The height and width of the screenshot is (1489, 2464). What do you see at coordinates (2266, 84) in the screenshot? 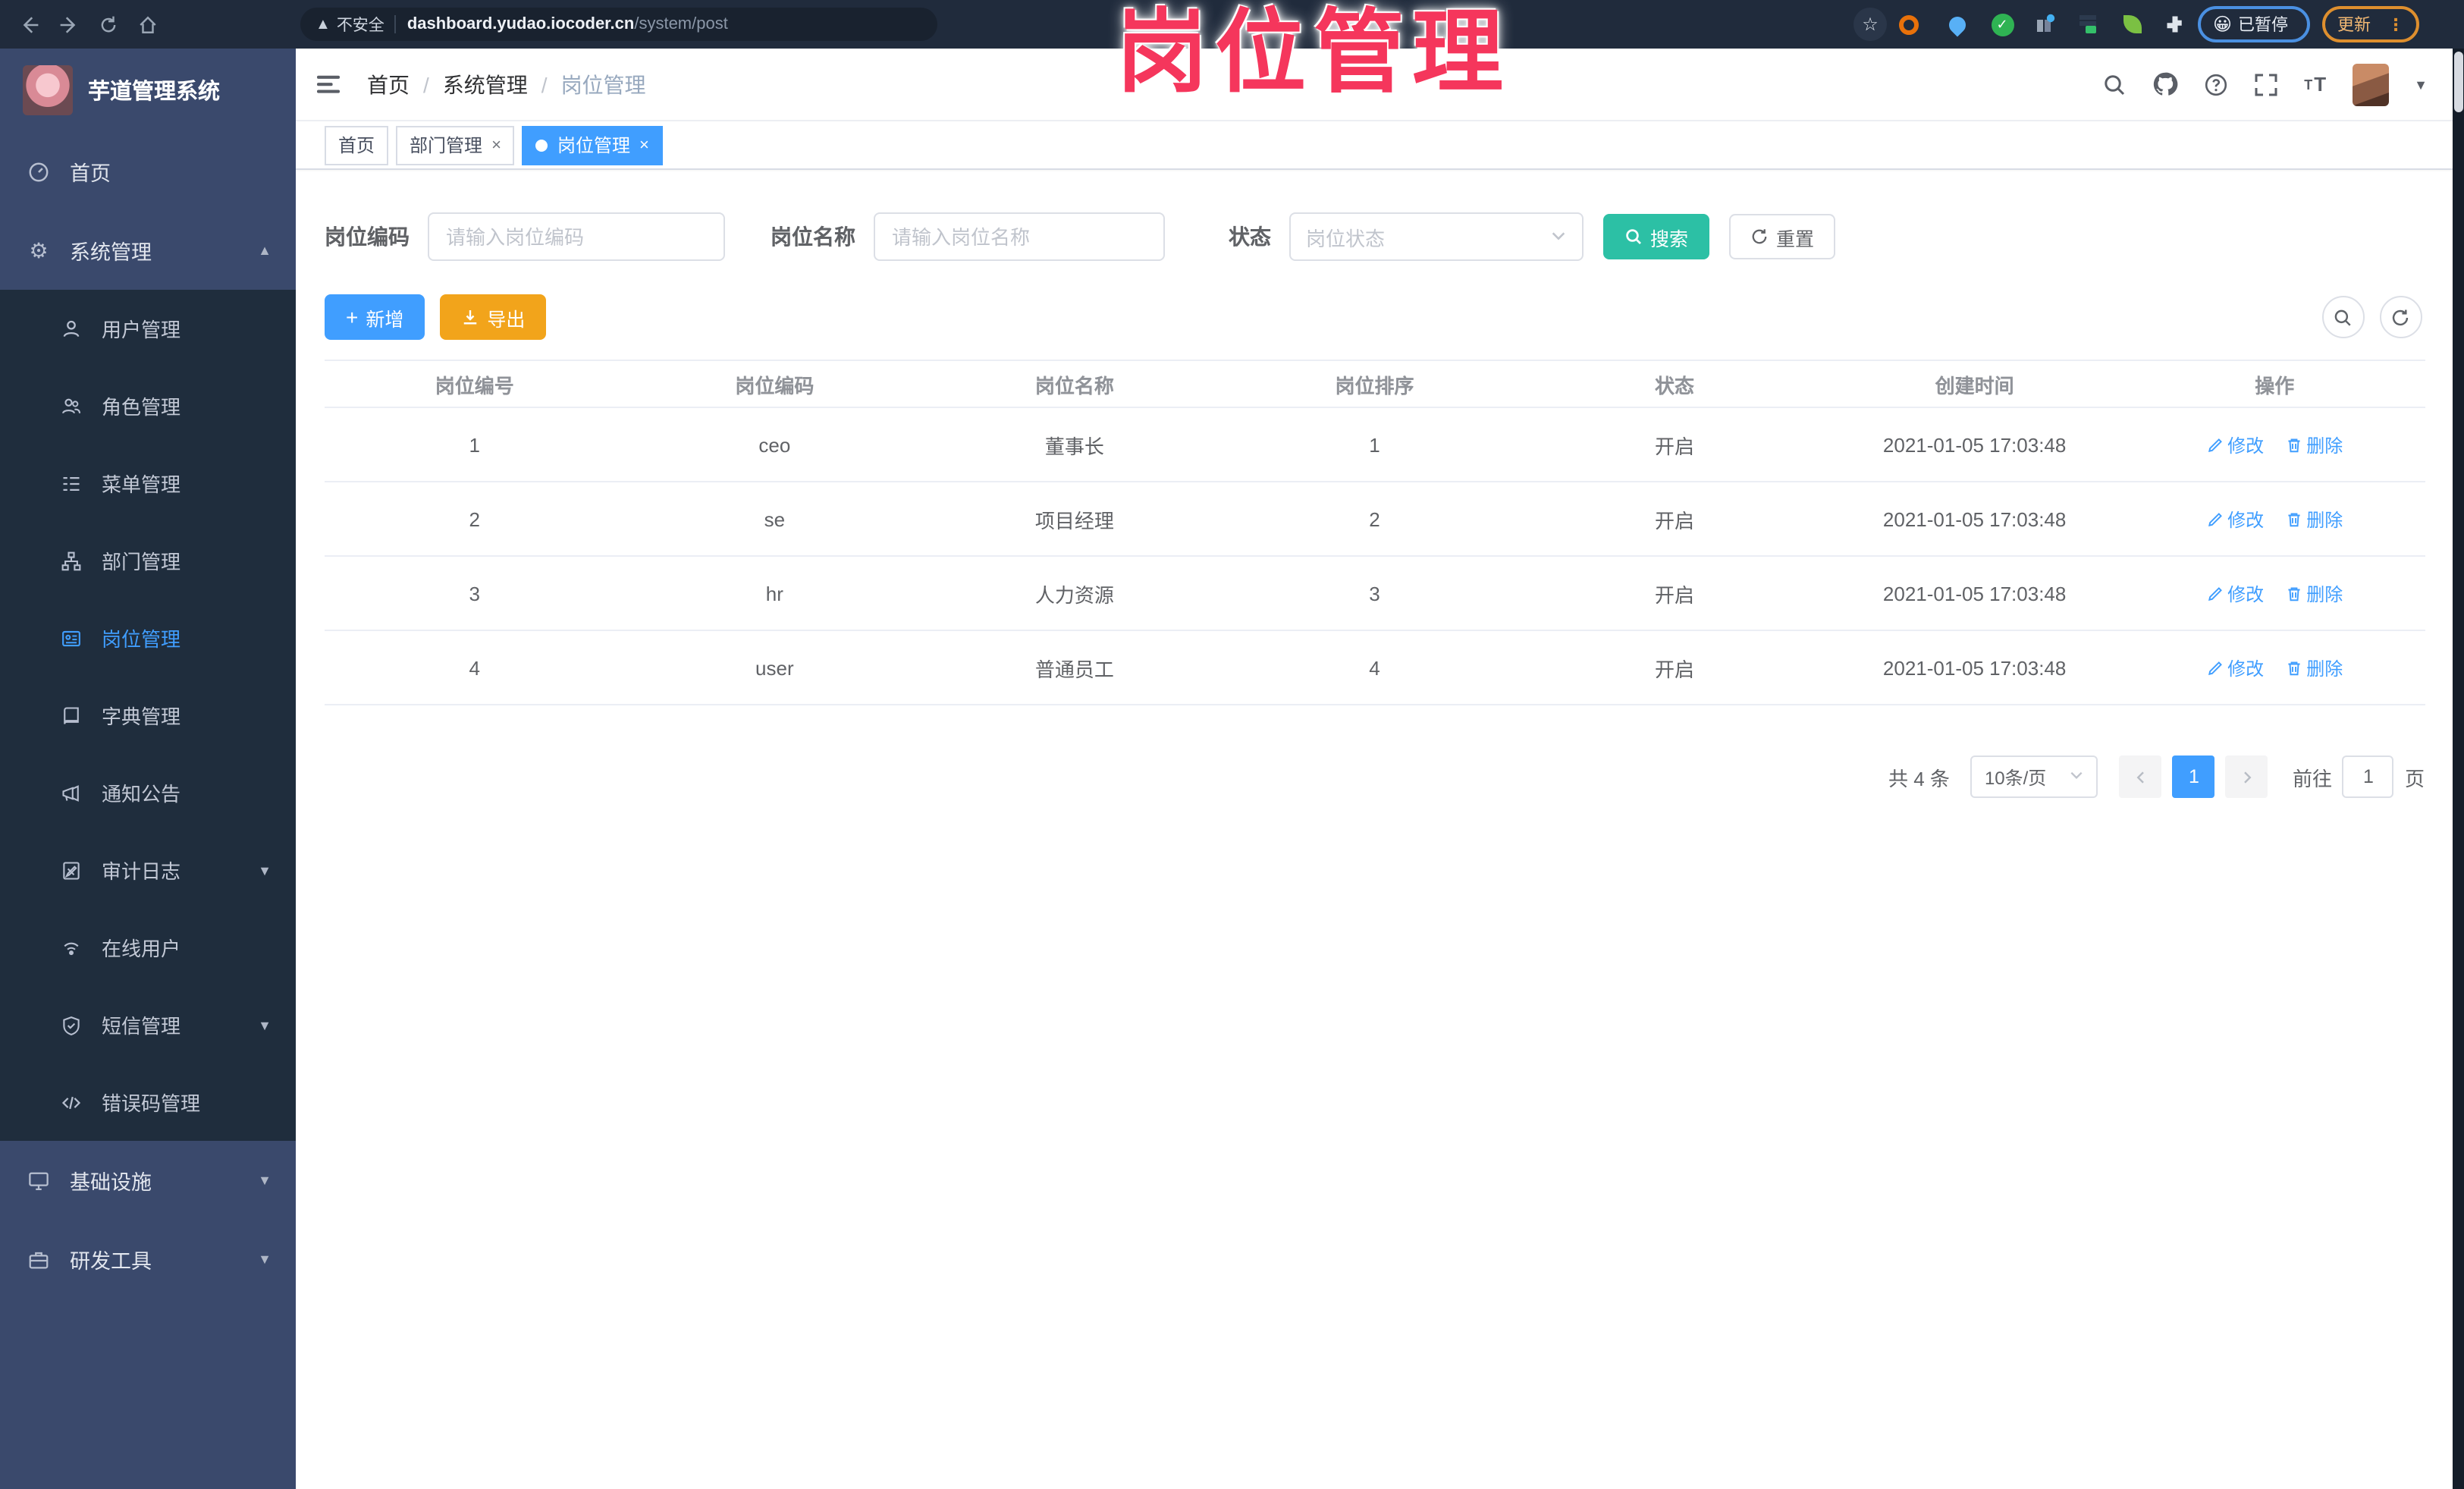
I see `fullscreen-icon` at bounding box center [2266, 84].